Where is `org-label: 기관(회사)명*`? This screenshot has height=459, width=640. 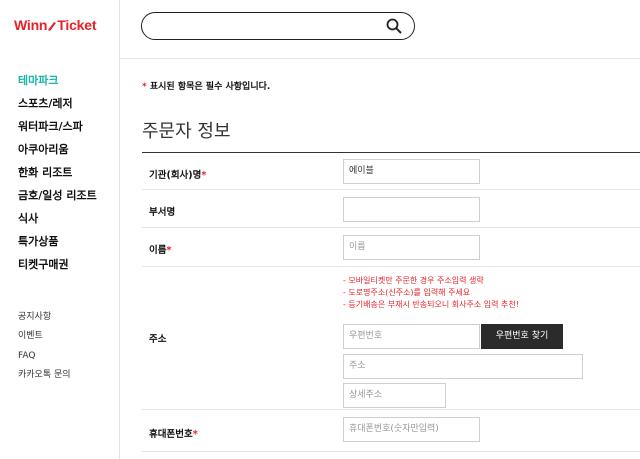
org-label: 기관(회사)명* is located at coordinates (177, 174).